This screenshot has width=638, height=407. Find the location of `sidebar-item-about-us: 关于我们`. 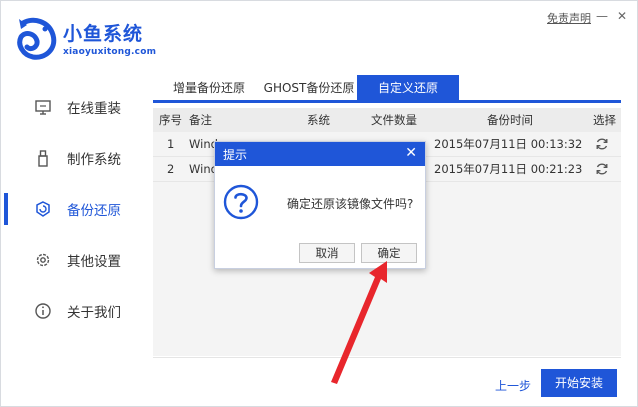

sidebar-item-about-us: 关于我们 is located at coordinates (77, 311).